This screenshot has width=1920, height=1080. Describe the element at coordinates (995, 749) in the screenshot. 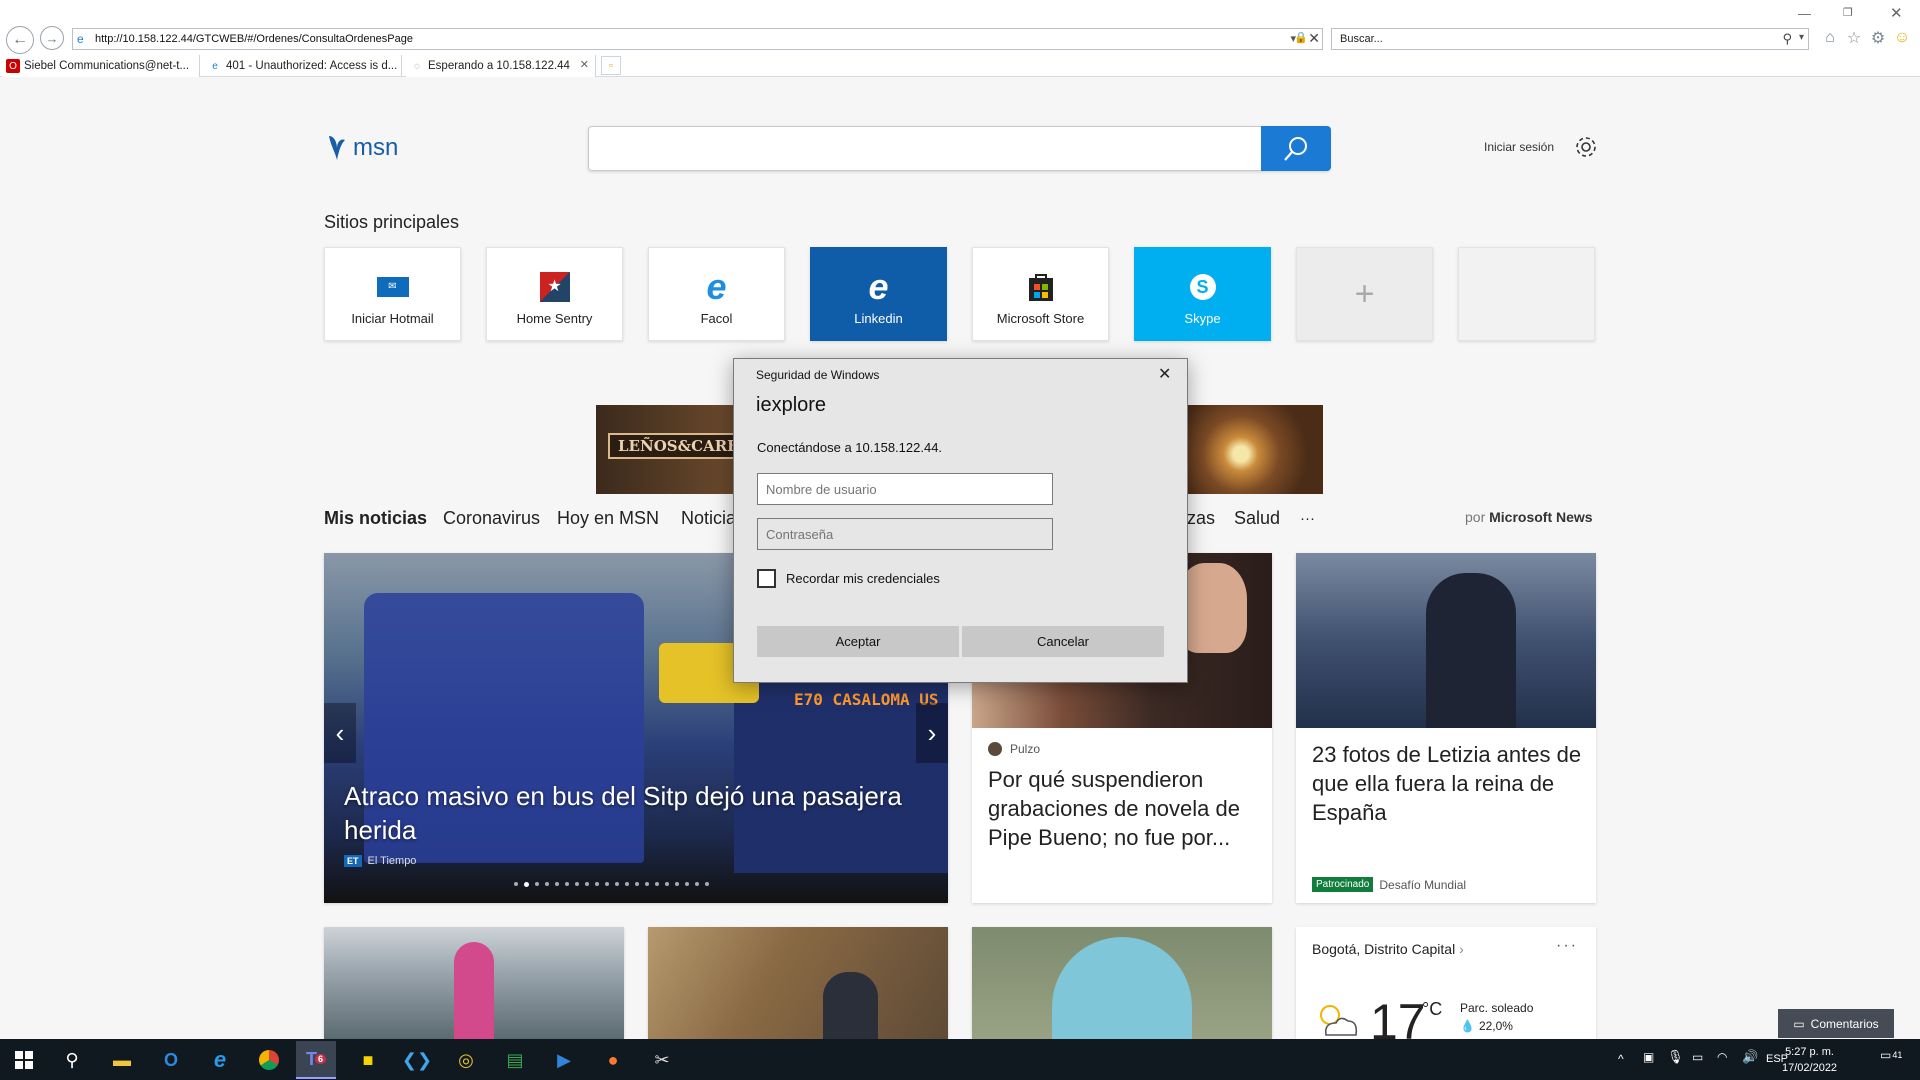

I see `pulzo-logo-icon` at that location.